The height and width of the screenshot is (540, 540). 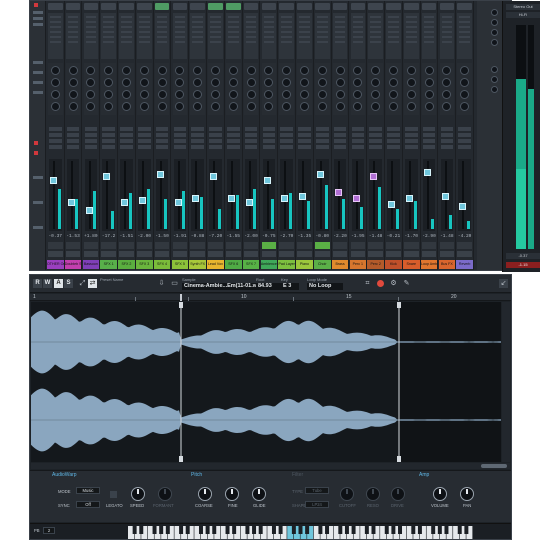 I want to click on shape-dropdown: LP24, so click(x=317, y=504).